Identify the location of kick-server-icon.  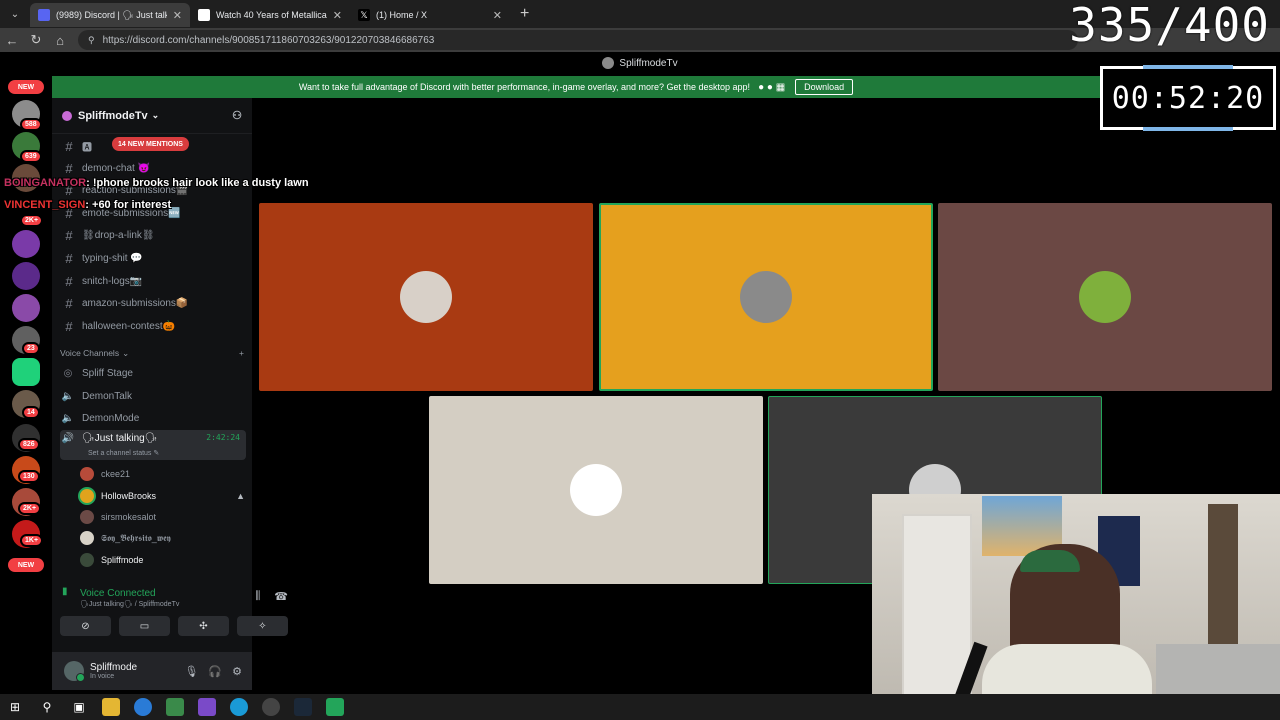
(26, 372).